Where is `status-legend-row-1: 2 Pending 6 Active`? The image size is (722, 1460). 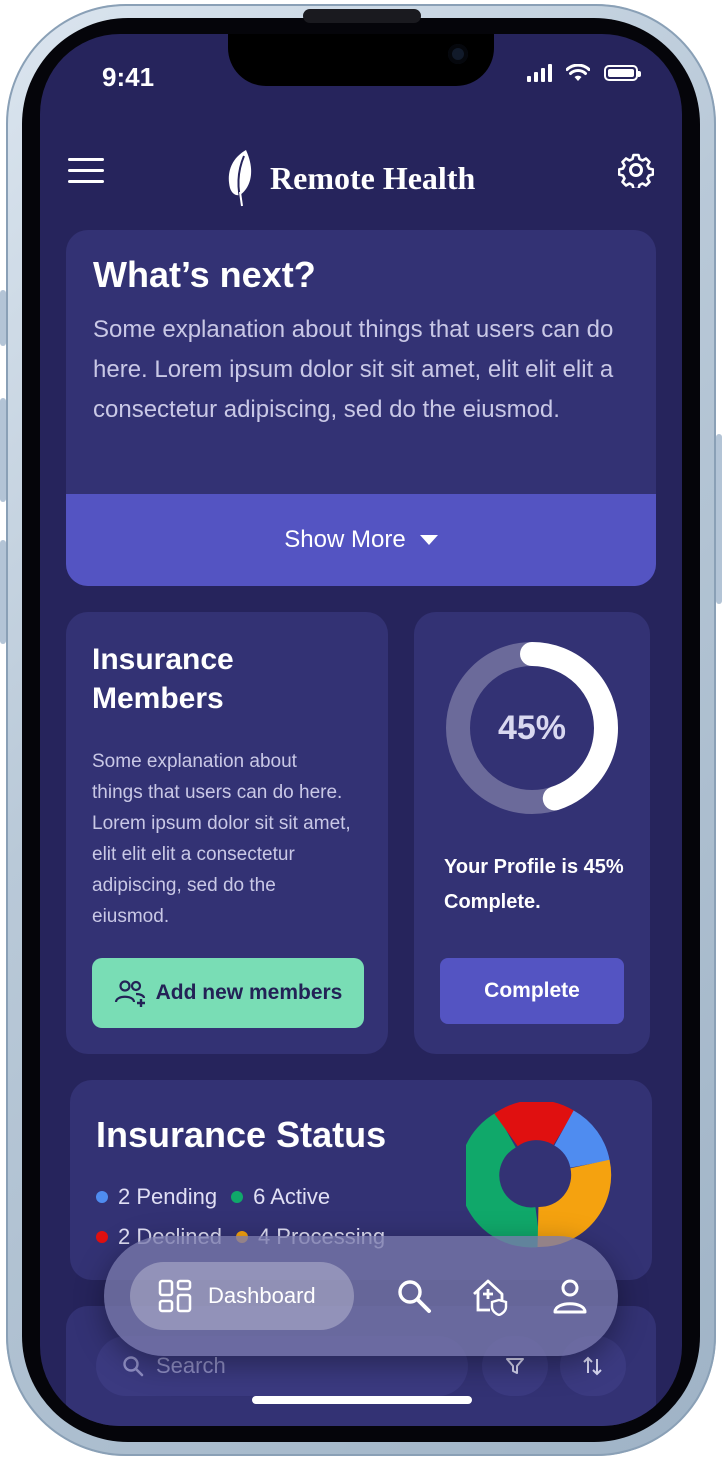 status-legend-row-1: 2 Pending 6 Active is located at coordinates (213, 1197).